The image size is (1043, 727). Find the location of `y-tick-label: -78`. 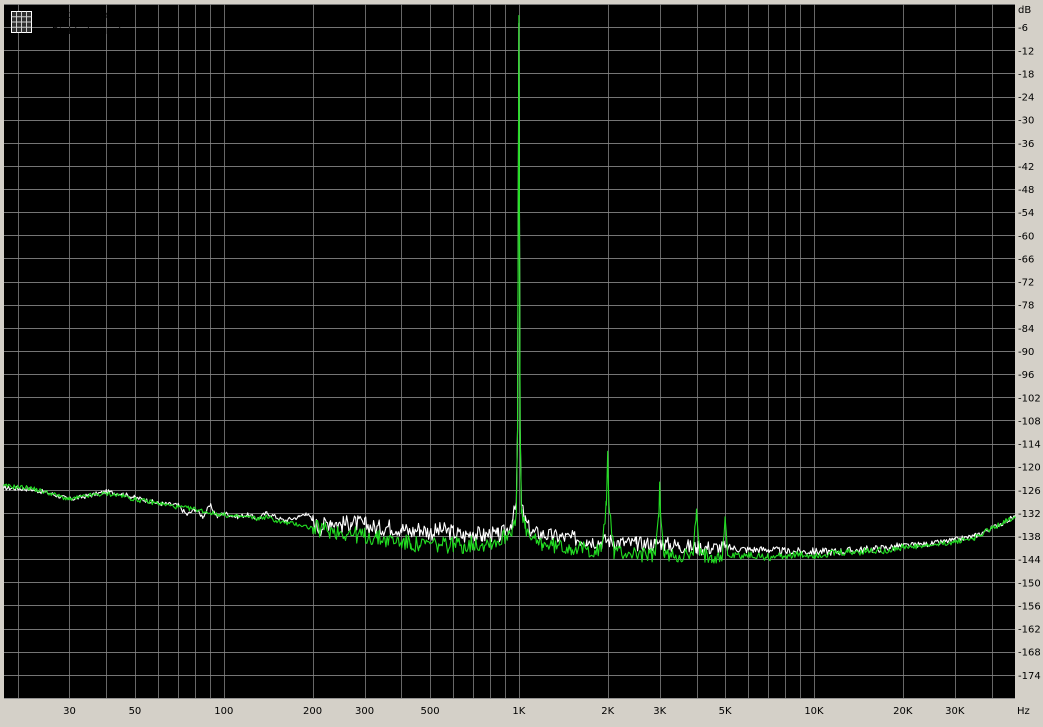

y-tick-label: -78 is located at coordinates (1026, 306).